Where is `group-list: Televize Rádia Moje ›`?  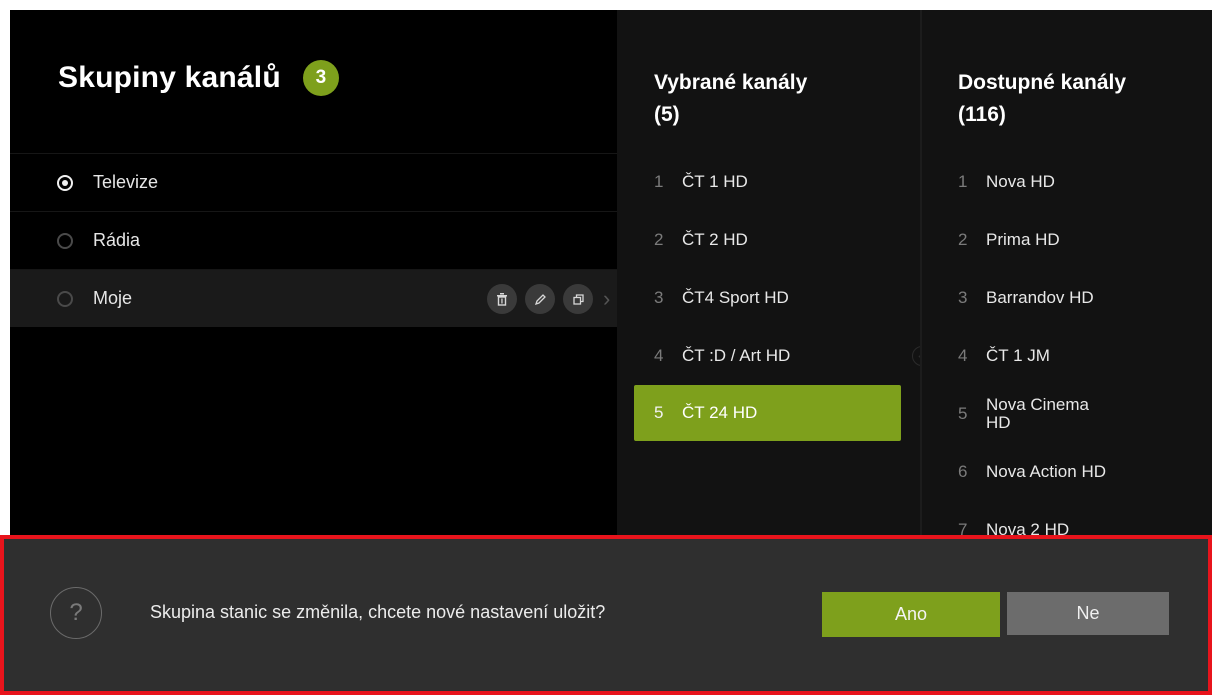 group-list: Televize Rádia Moje › is located at coordinates (313, 240).